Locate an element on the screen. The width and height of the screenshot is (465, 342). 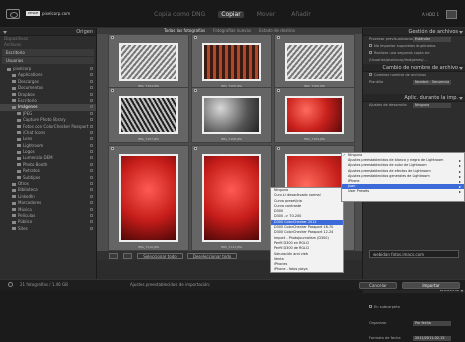
drive-users: Usuarios is located at coordinates (48, 60).